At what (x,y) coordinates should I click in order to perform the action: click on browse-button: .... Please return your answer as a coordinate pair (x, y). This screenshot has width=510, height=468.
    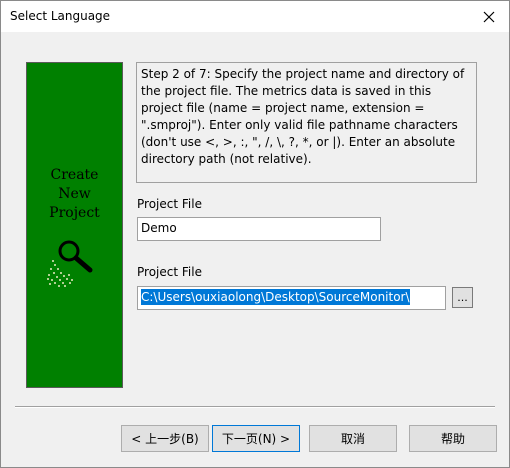
    Looking at the image, I should click on (462, 297).